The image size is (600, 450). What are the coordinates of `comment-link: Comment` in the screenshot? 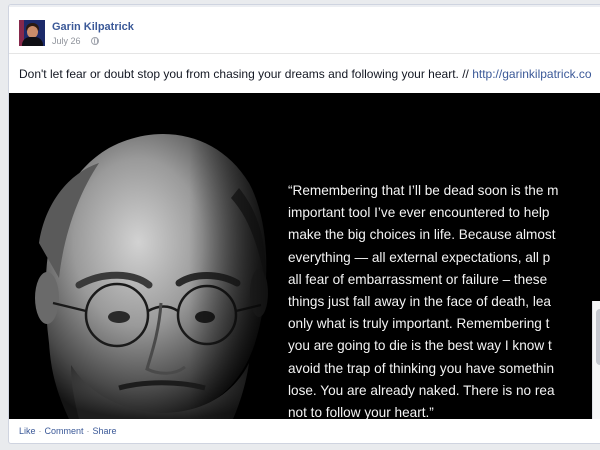 It's located at (64, 431).